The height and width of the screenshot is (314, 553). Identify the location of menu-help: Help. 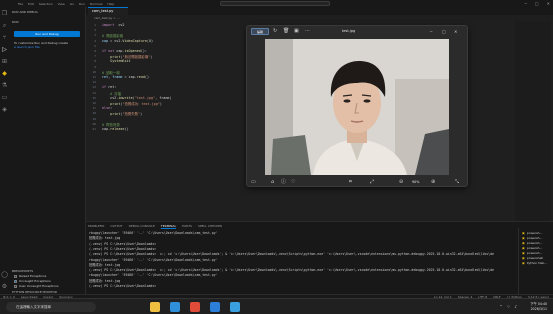
(110, 4).